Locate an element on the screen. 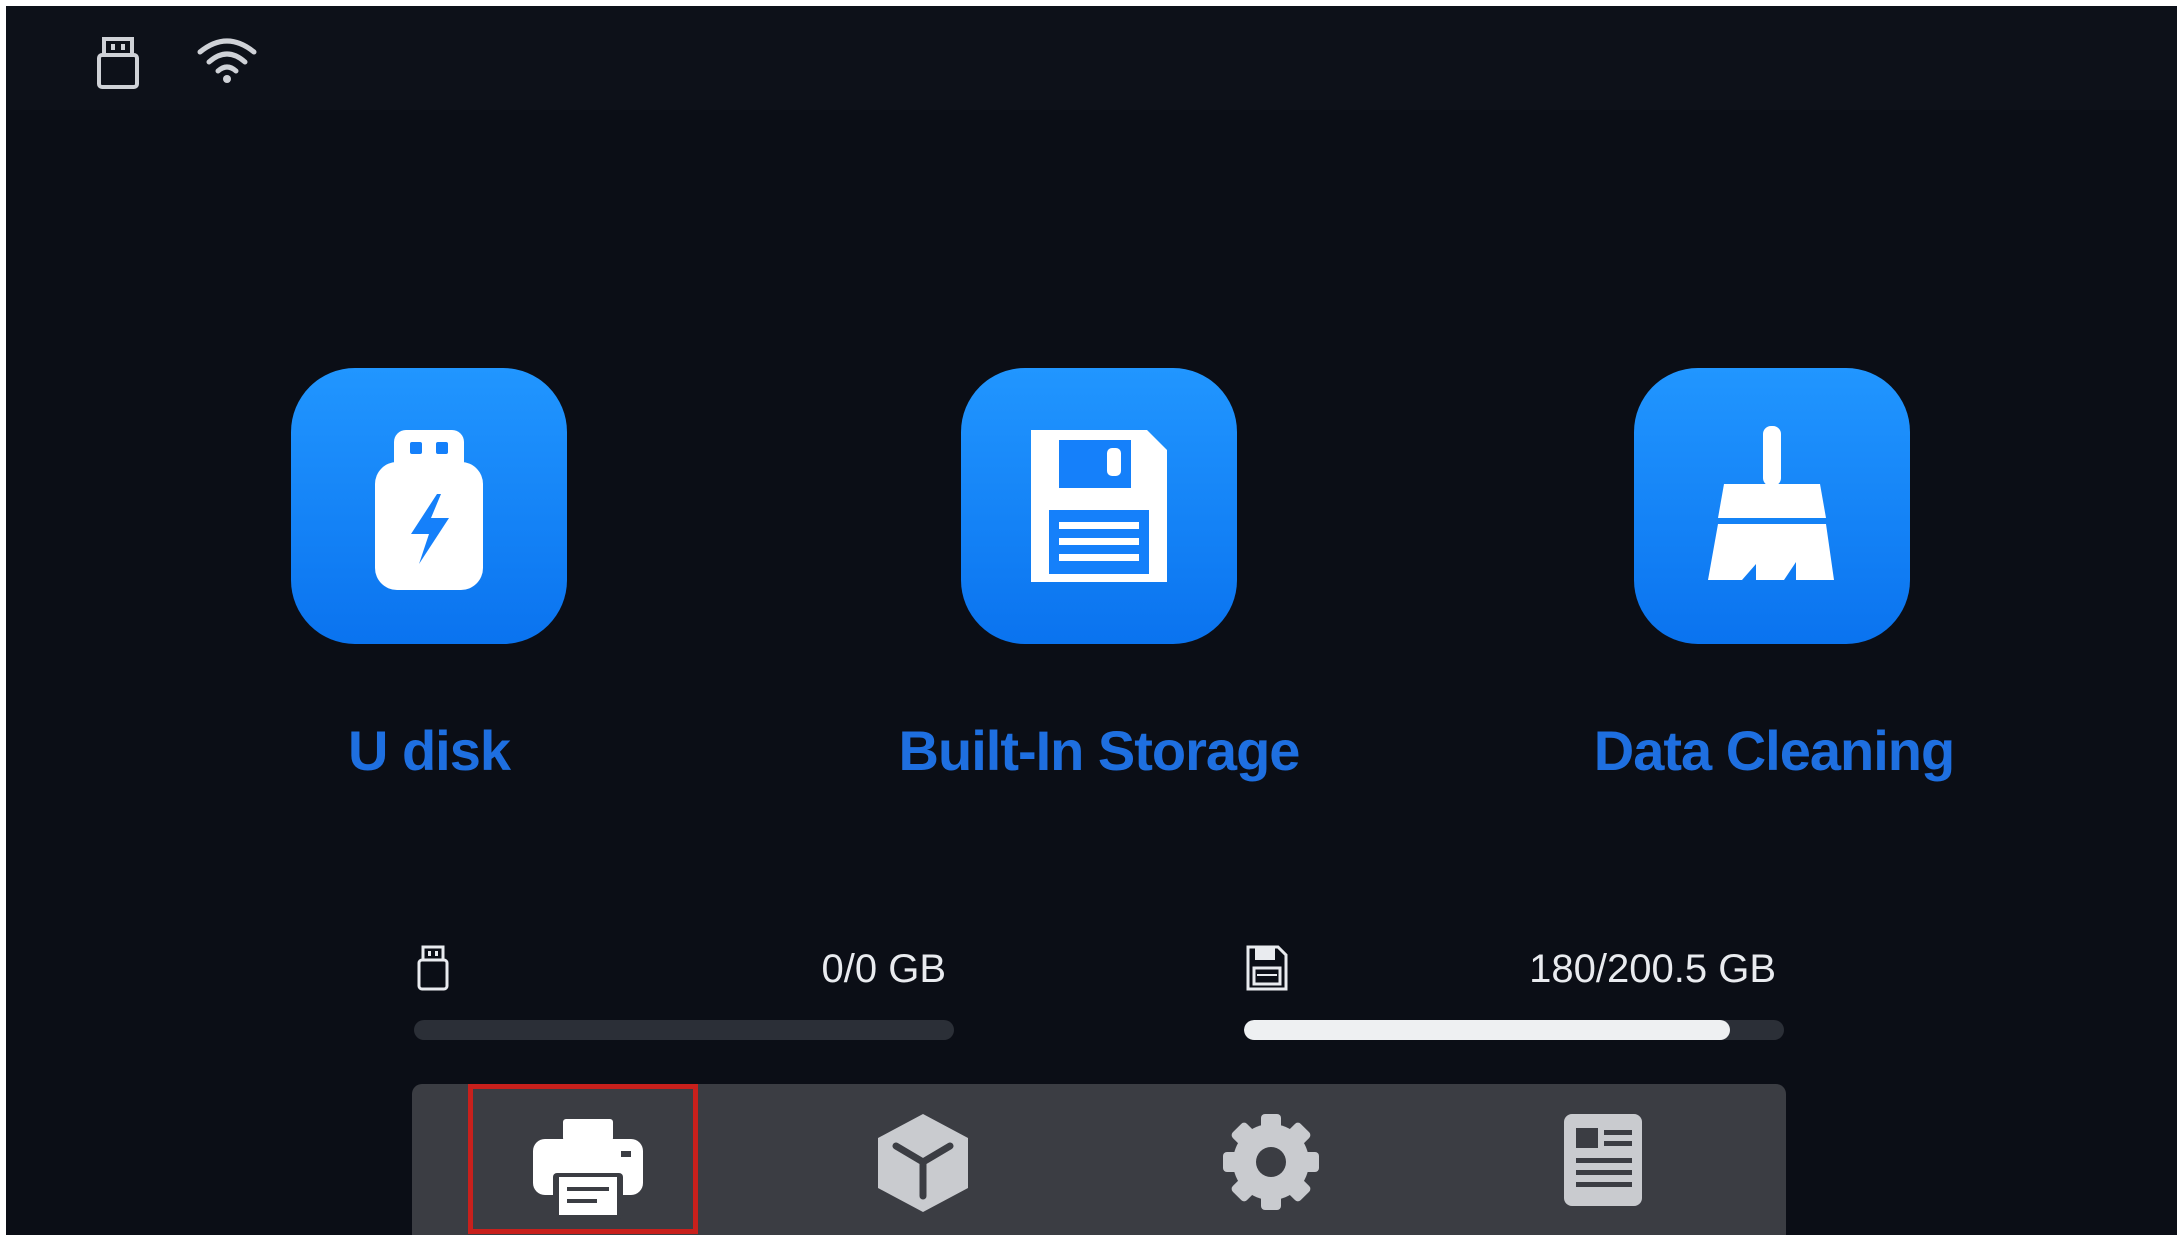 The height and width of the screenshot is (1235, 2183). nav-model-button is located at coordinates (923, 1159).